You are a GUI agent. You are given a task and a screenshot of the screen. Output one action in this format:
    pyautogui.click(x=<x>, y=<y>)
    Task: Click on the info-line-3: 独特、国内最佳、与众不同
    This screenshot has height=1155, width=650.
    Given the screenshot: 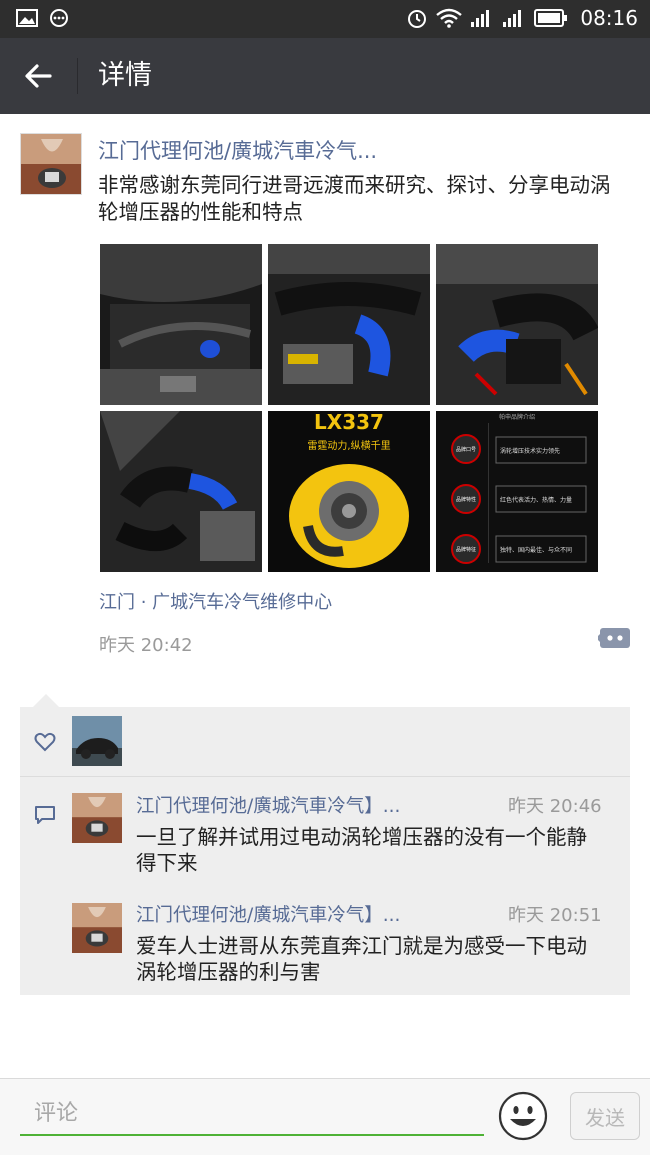 What is the action you would take?
    pyautogui.click(x=536, y=550)
    